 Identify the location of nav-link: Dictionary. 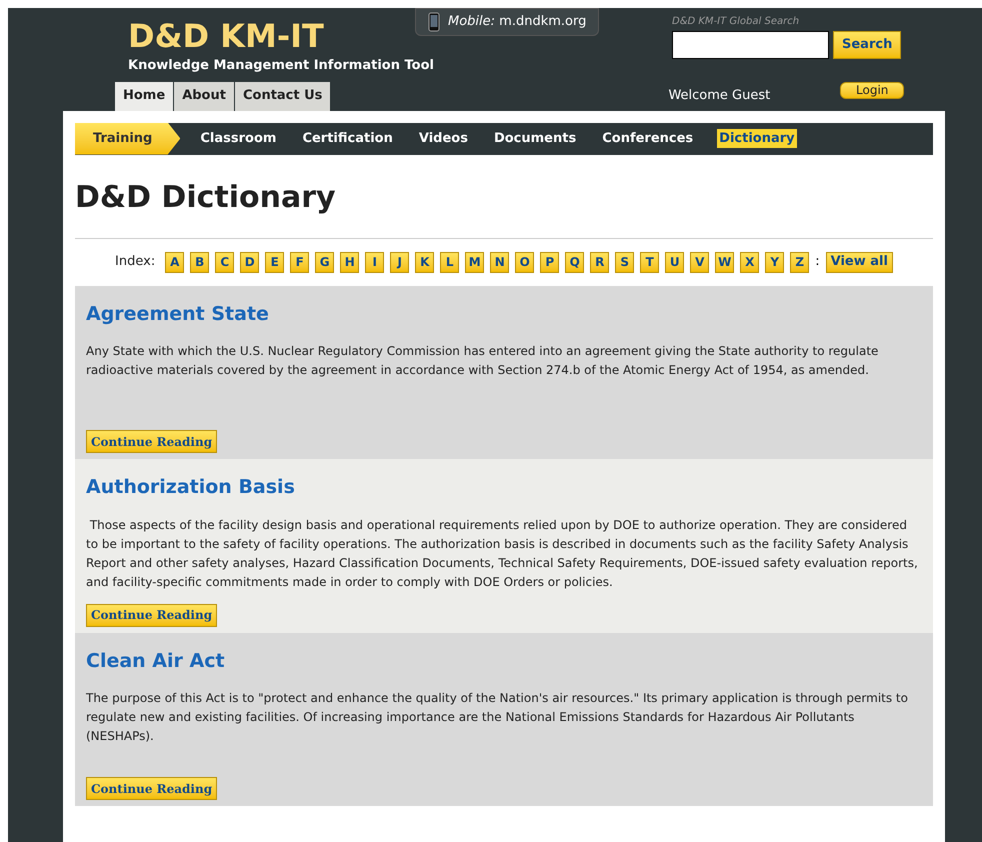
(757, 138).